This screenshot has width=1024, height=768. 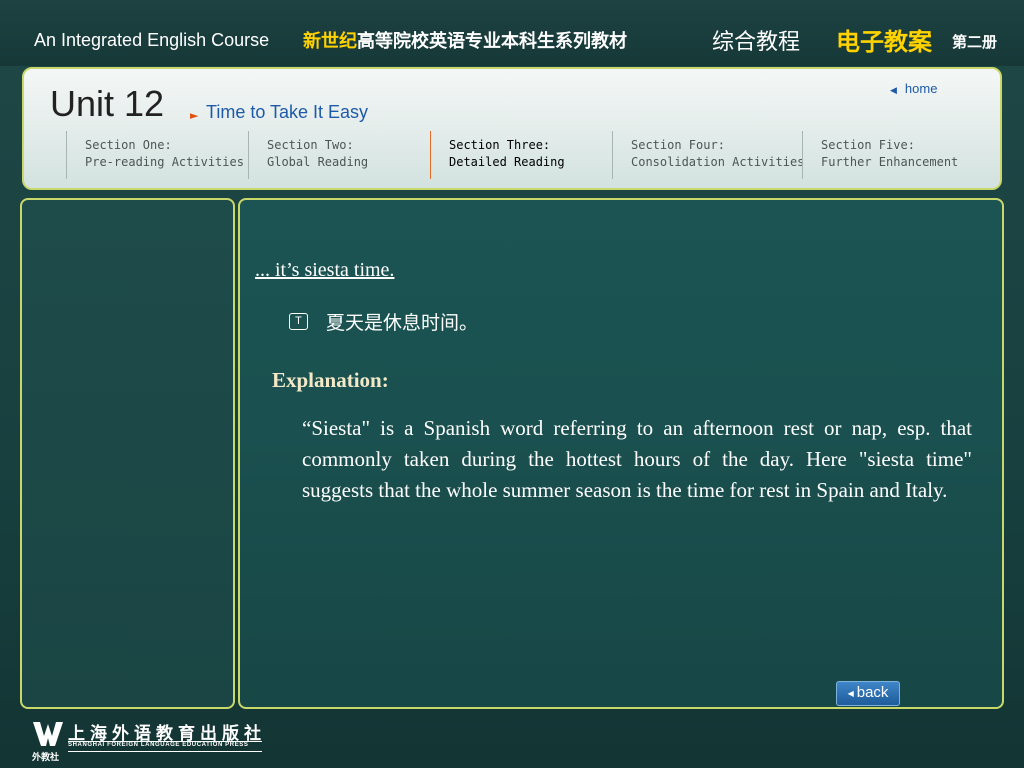 I want to click on nav-item-label: Pre-reading Activities, so click(x=164, y=162).